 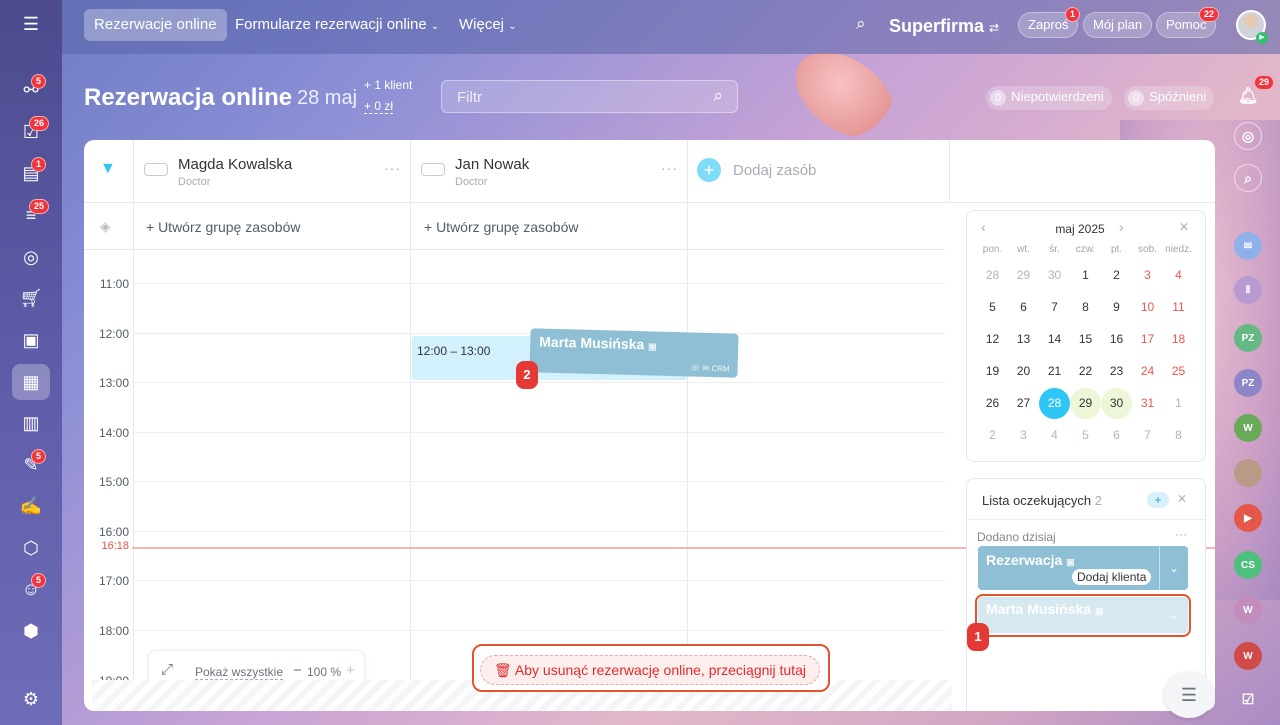 I want to click on calendar-day: 13, so click(x=1023, y=339).